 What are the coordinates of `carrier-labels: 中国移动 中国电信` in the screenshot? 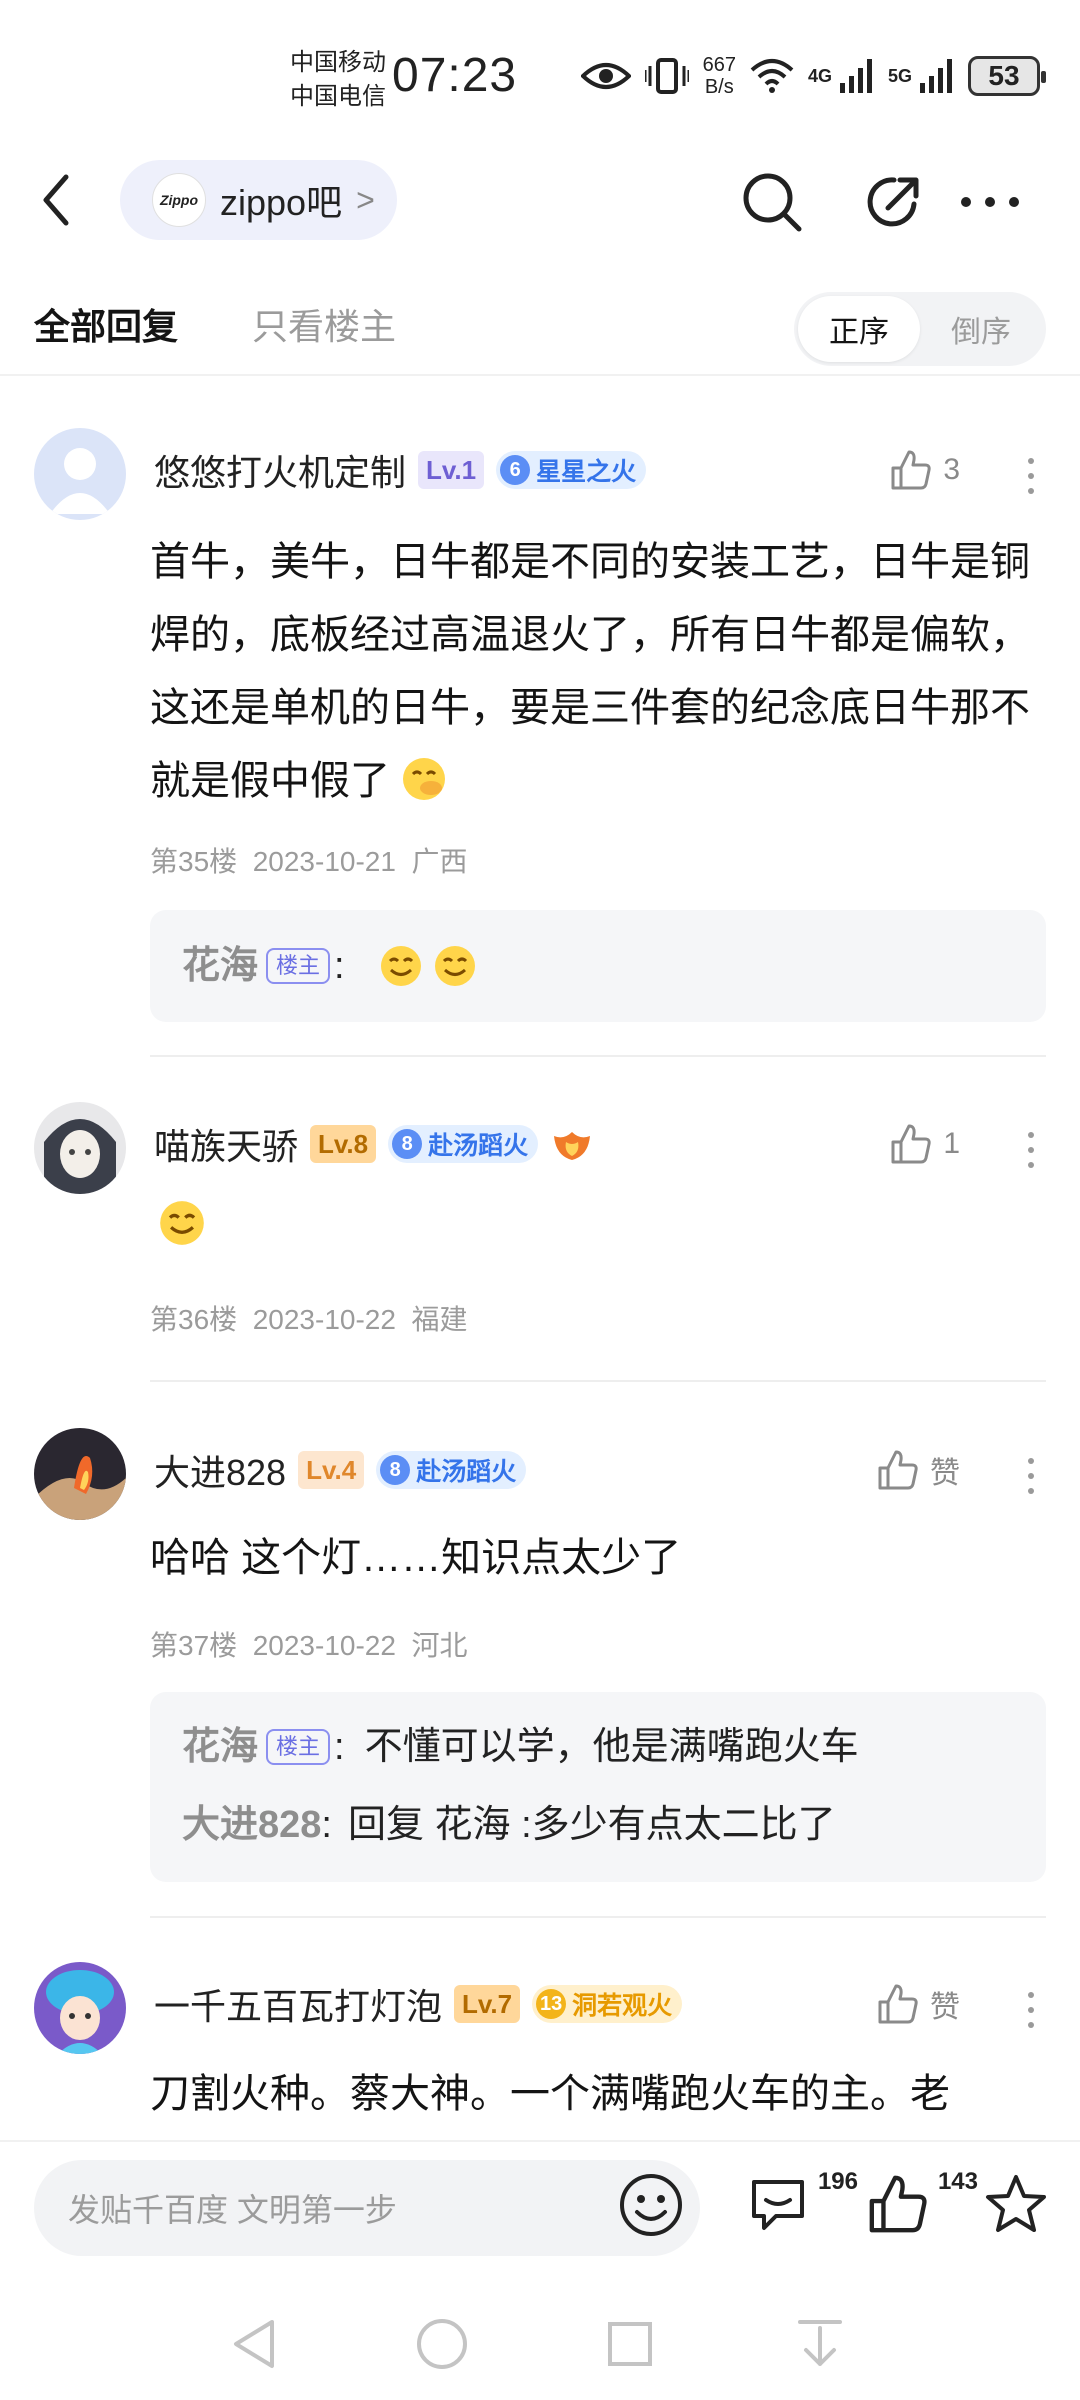 It's located at (338, 80).